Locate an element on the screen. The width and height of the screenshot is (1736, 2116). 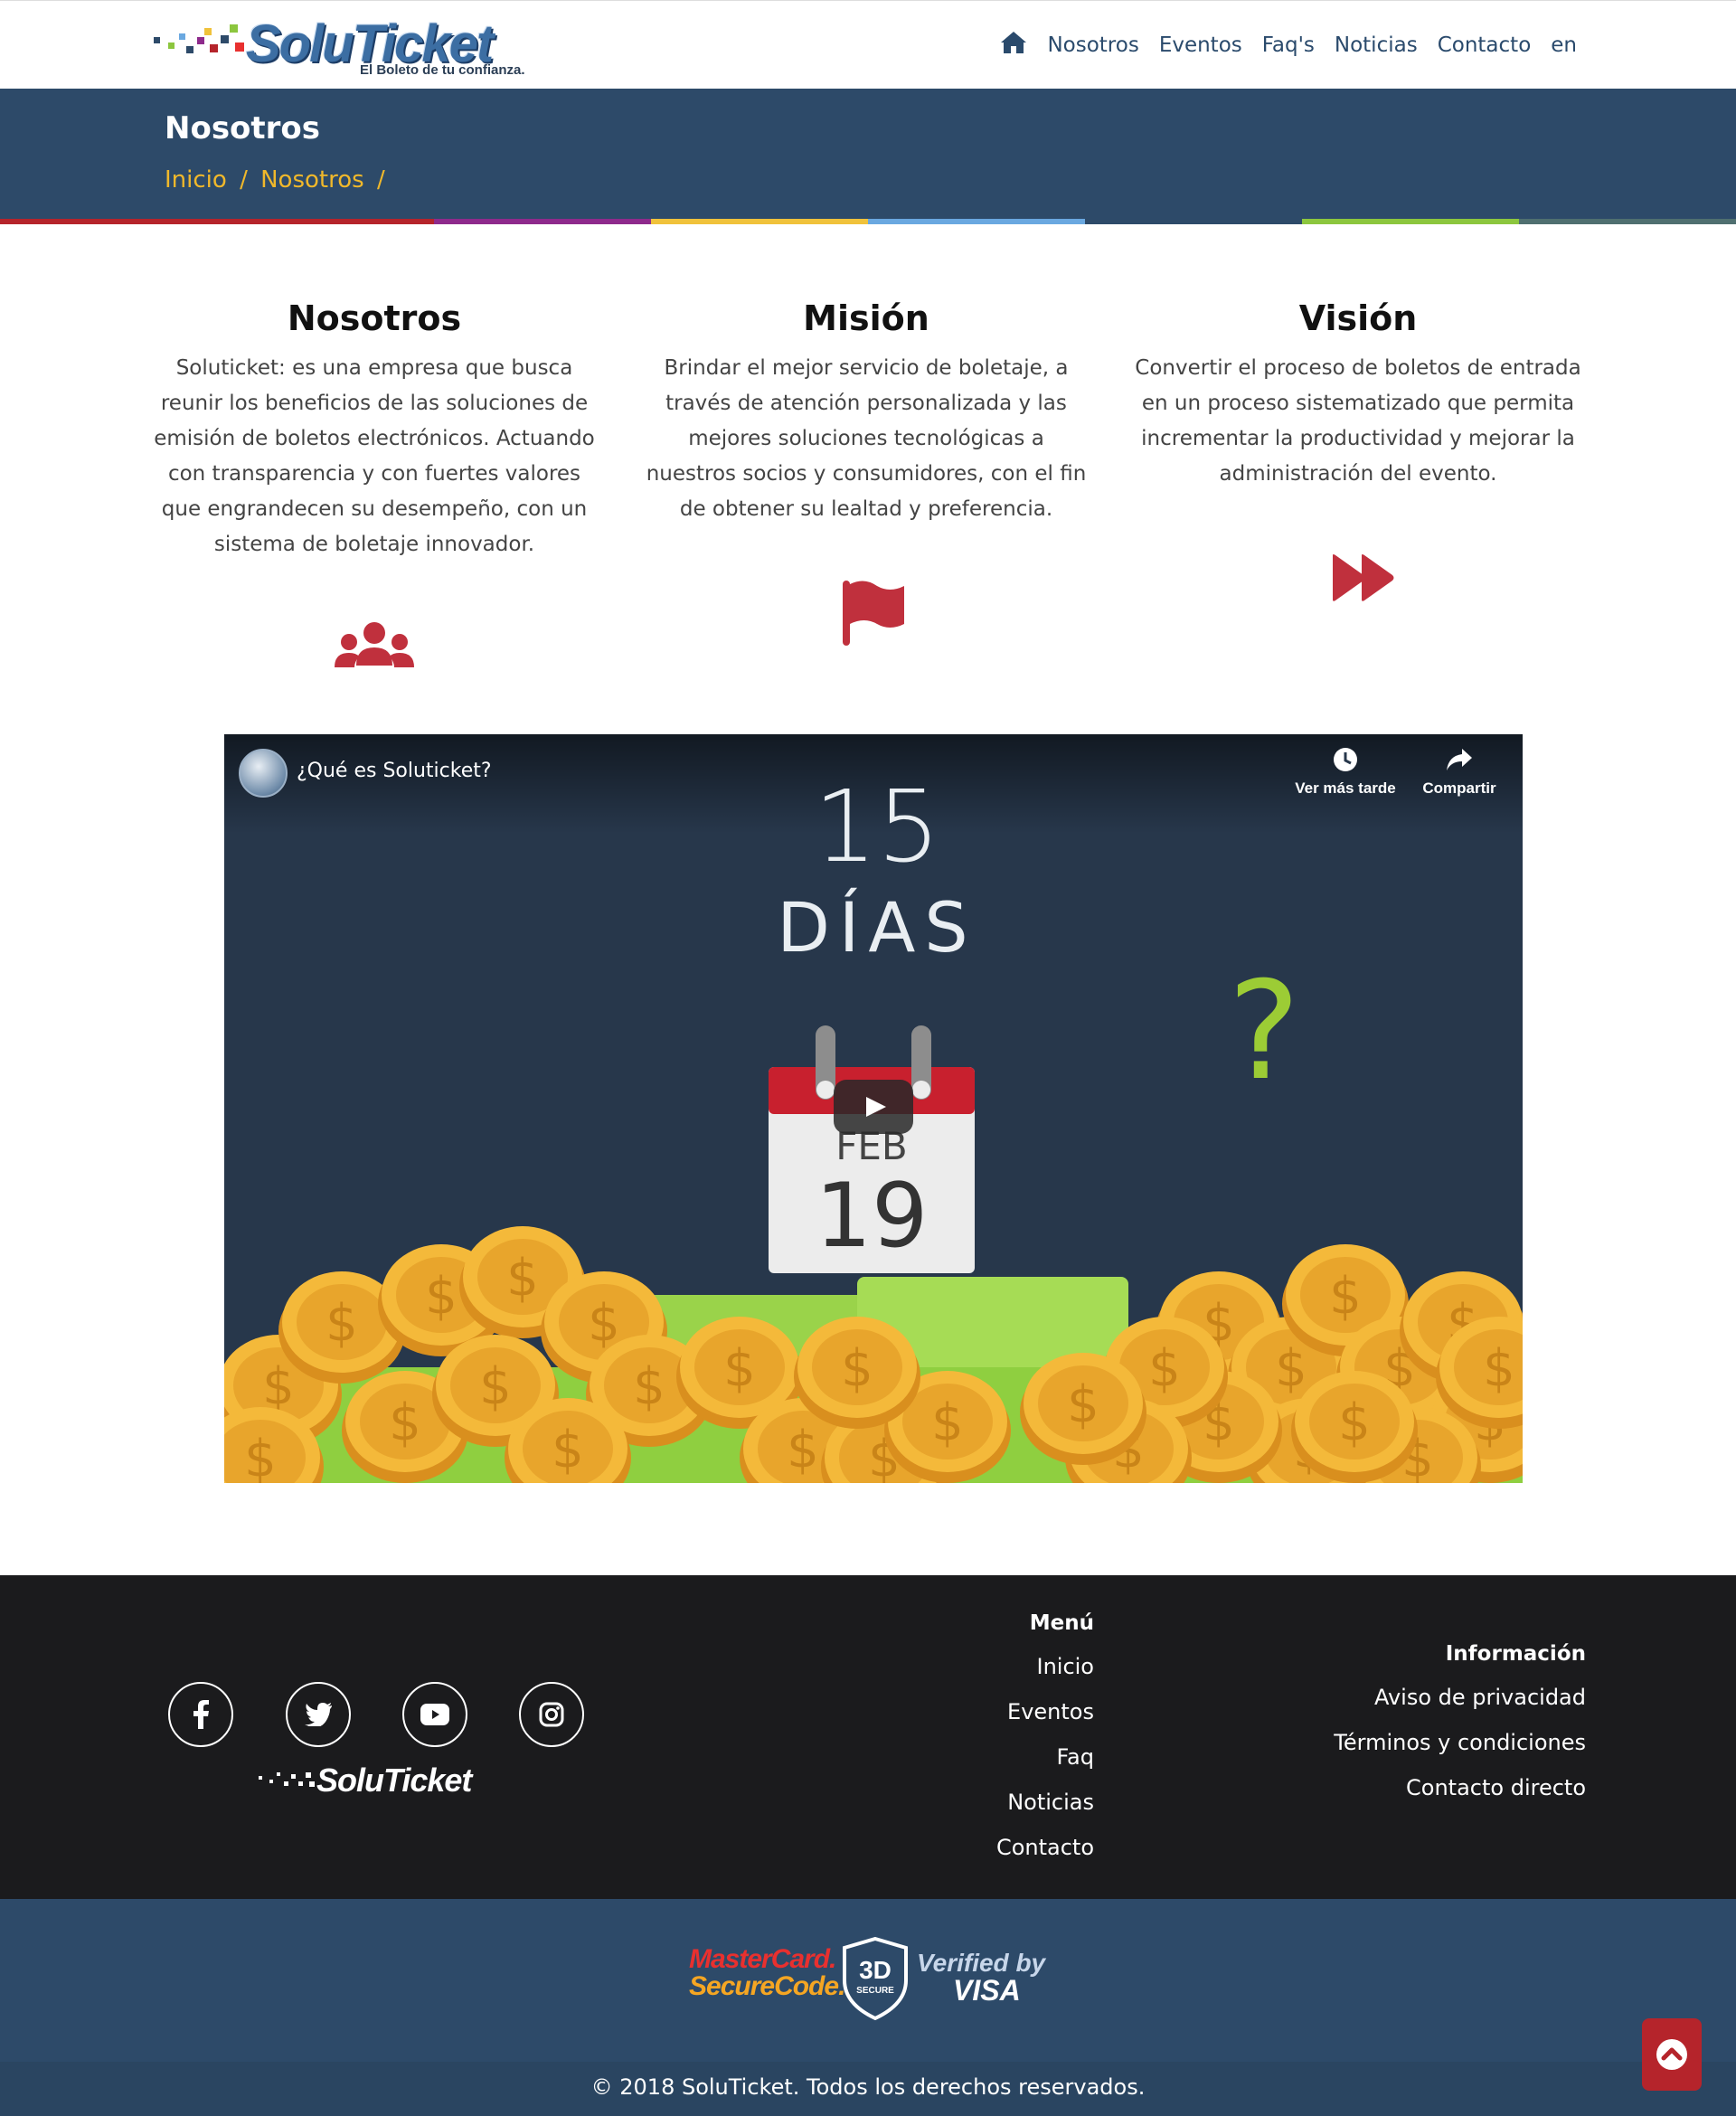
language-switch: en is located at coordinates (1564, 45).